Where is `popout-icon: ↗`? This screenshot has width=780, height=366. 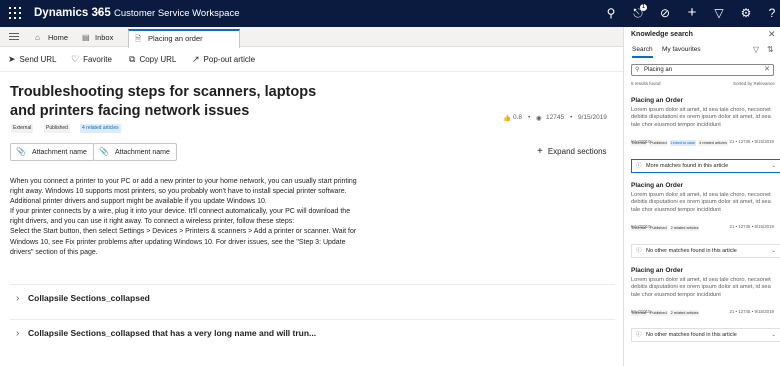 popout-icon: ↗ is located at coordinates (196, 59).